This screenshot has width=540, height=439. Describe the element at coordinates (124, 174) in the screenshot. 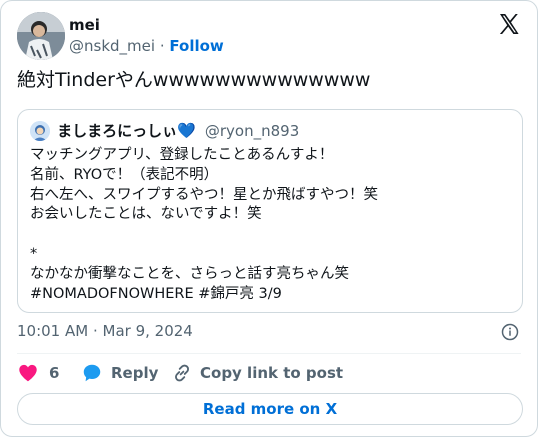

I see `quoted-text-line: 名前、RYOで！（表記不明）` at that location.